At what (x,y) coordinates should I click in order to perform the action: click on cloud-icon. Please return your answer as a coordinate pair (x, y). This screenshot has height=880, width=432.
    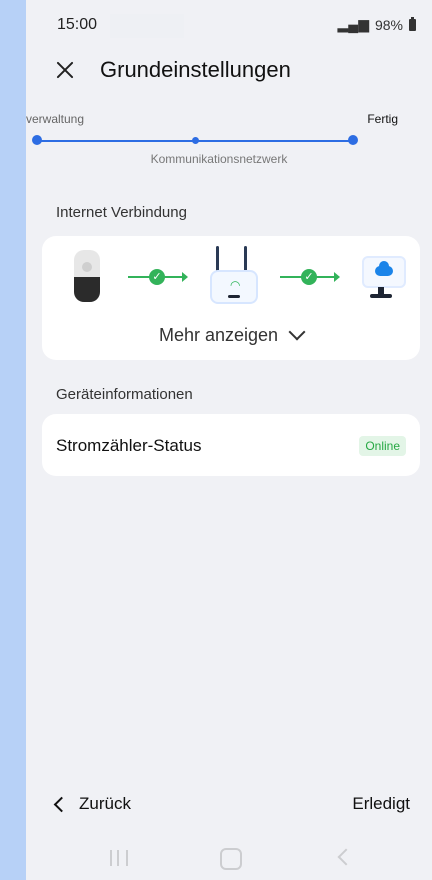
    Looking at the image, I should click on (383, 278).